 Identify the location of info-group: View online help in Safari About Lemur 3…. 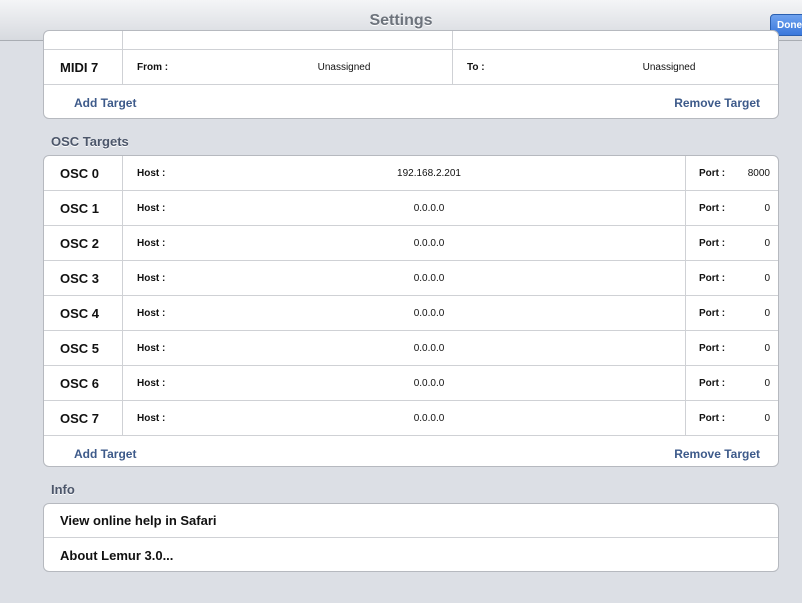
(411, 537).